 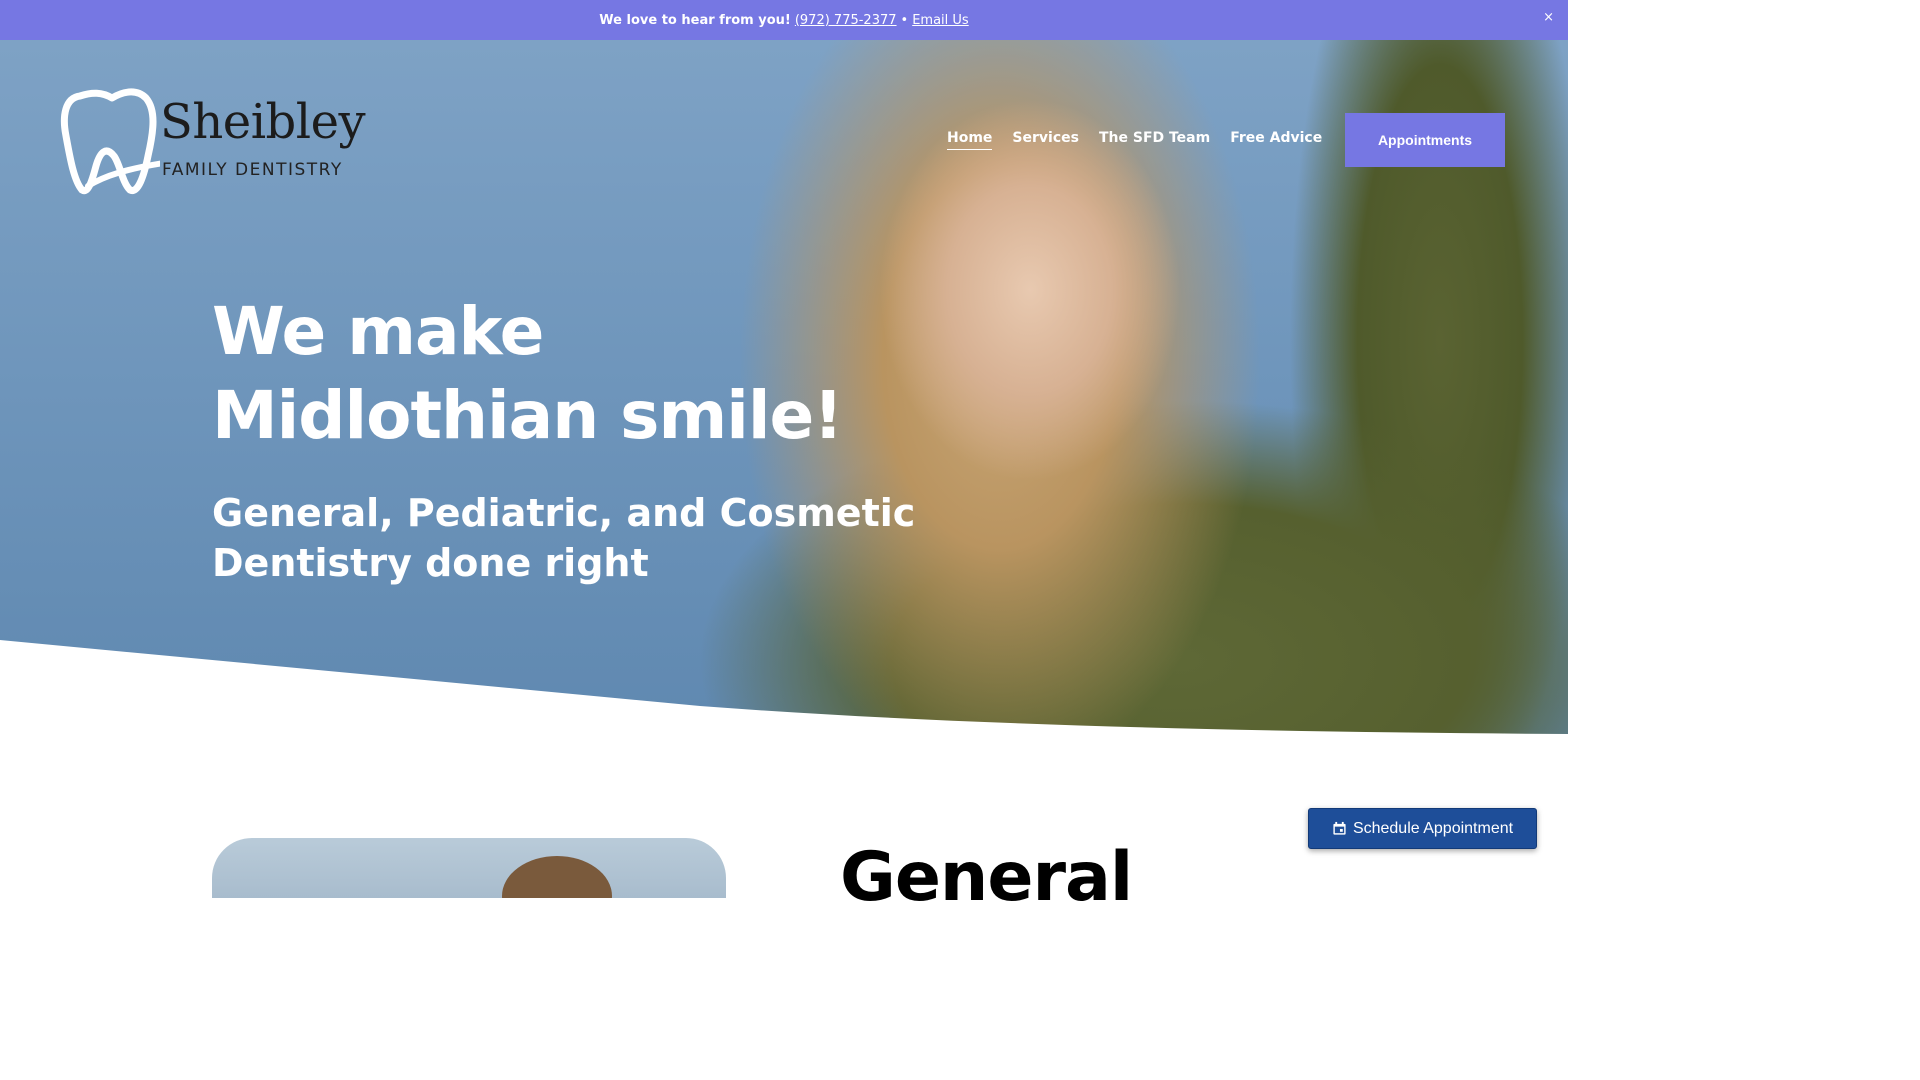 I want to click on section-photo, so click(x=469, y=868).